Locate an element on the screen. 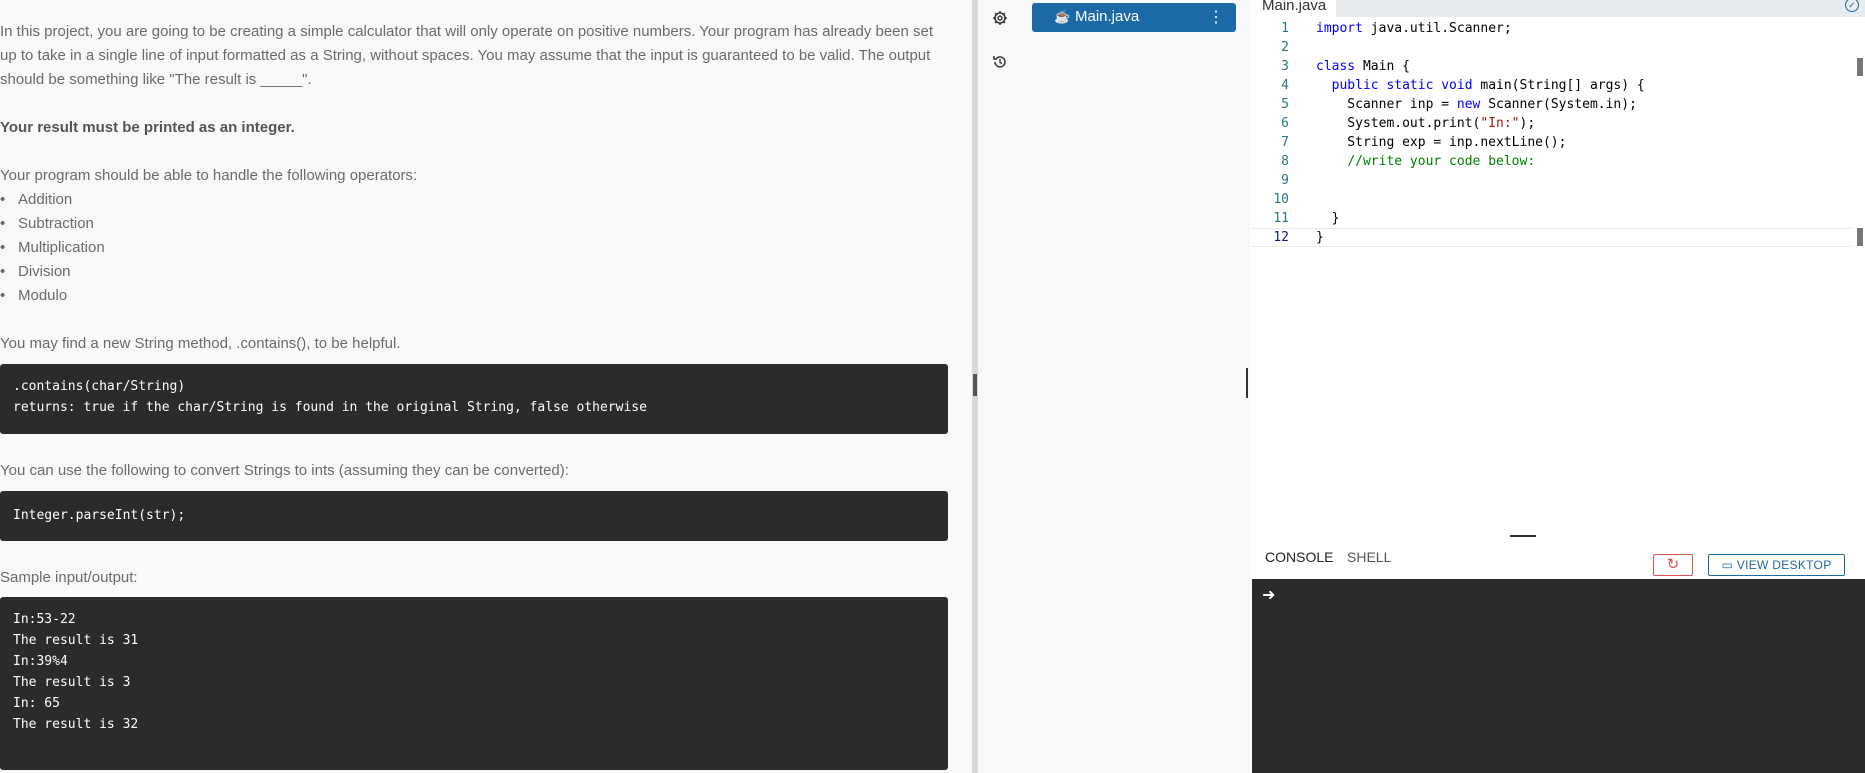 This screenshot has width=1865, height=773. code-token: System.out.print( is located at coordinates (1398, 123).